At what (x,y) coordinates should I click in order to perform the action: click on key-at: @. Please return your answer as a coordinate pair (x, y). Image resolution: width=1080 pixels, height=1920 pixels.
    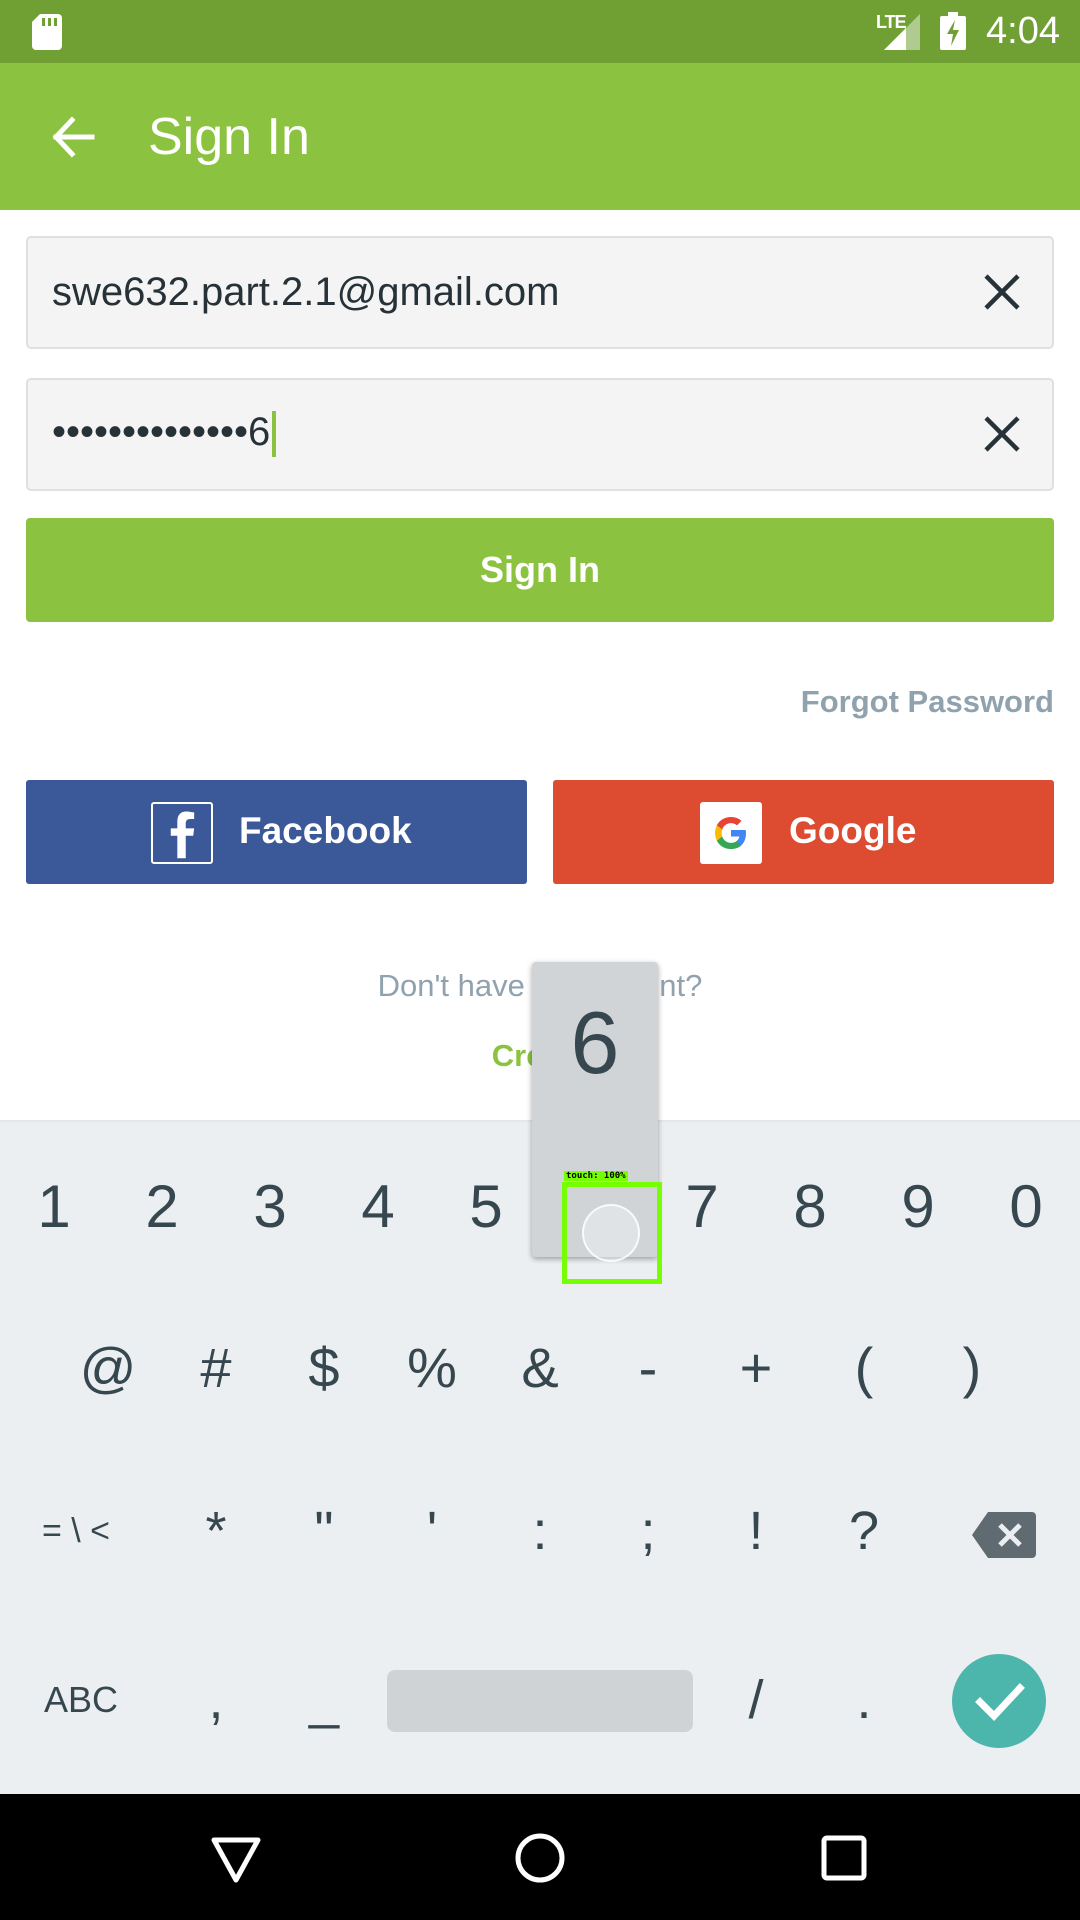
    Looking at the image, I should click on (108, 1368).